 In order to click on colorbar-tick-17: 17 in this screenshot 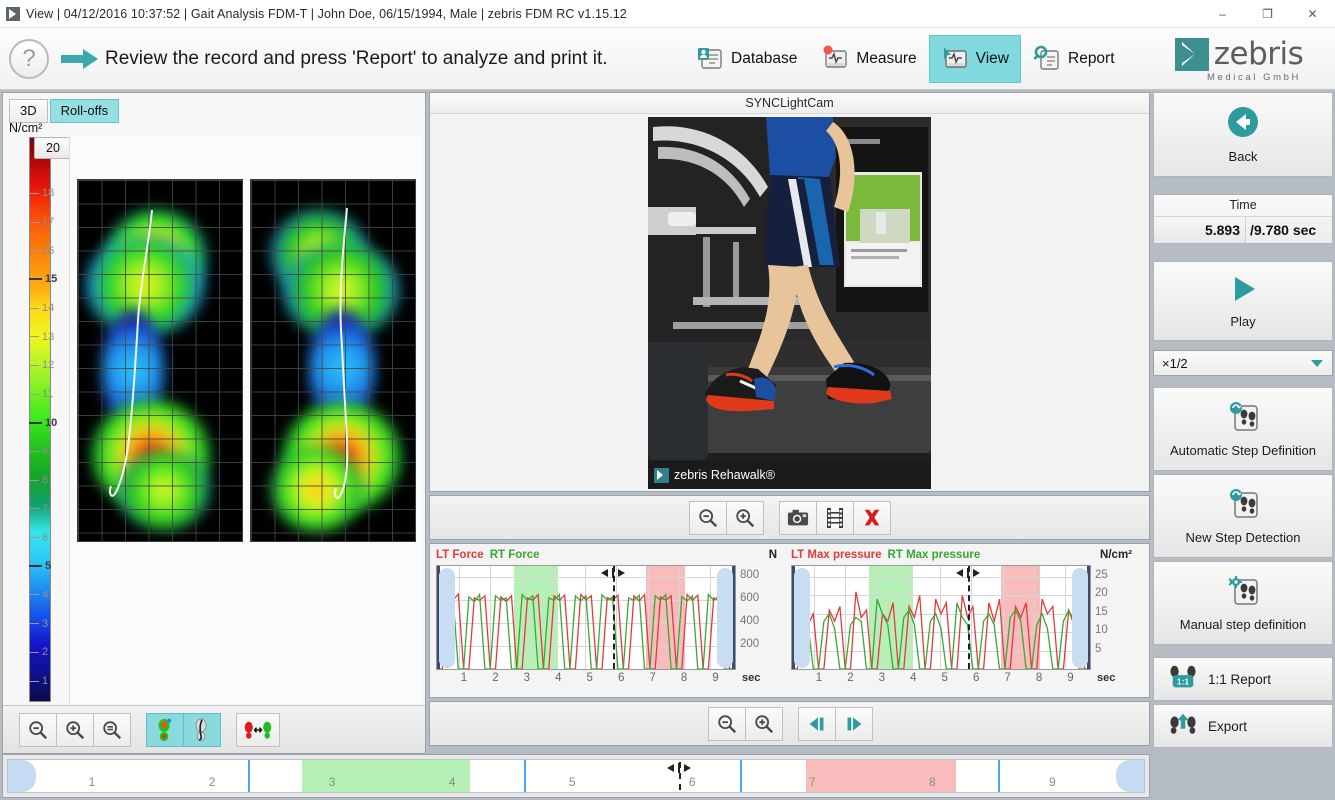, I will do `click(41, 222)`.